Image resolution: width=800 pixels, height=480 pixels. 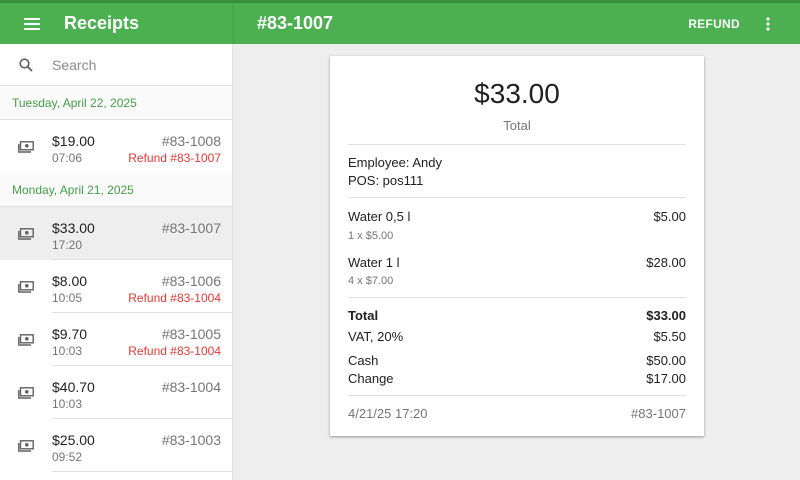 What do you see at coordinates (73, 141) in the screenshot?
I see `receipt-amount: $19.00` at bounding box center [73, 141].